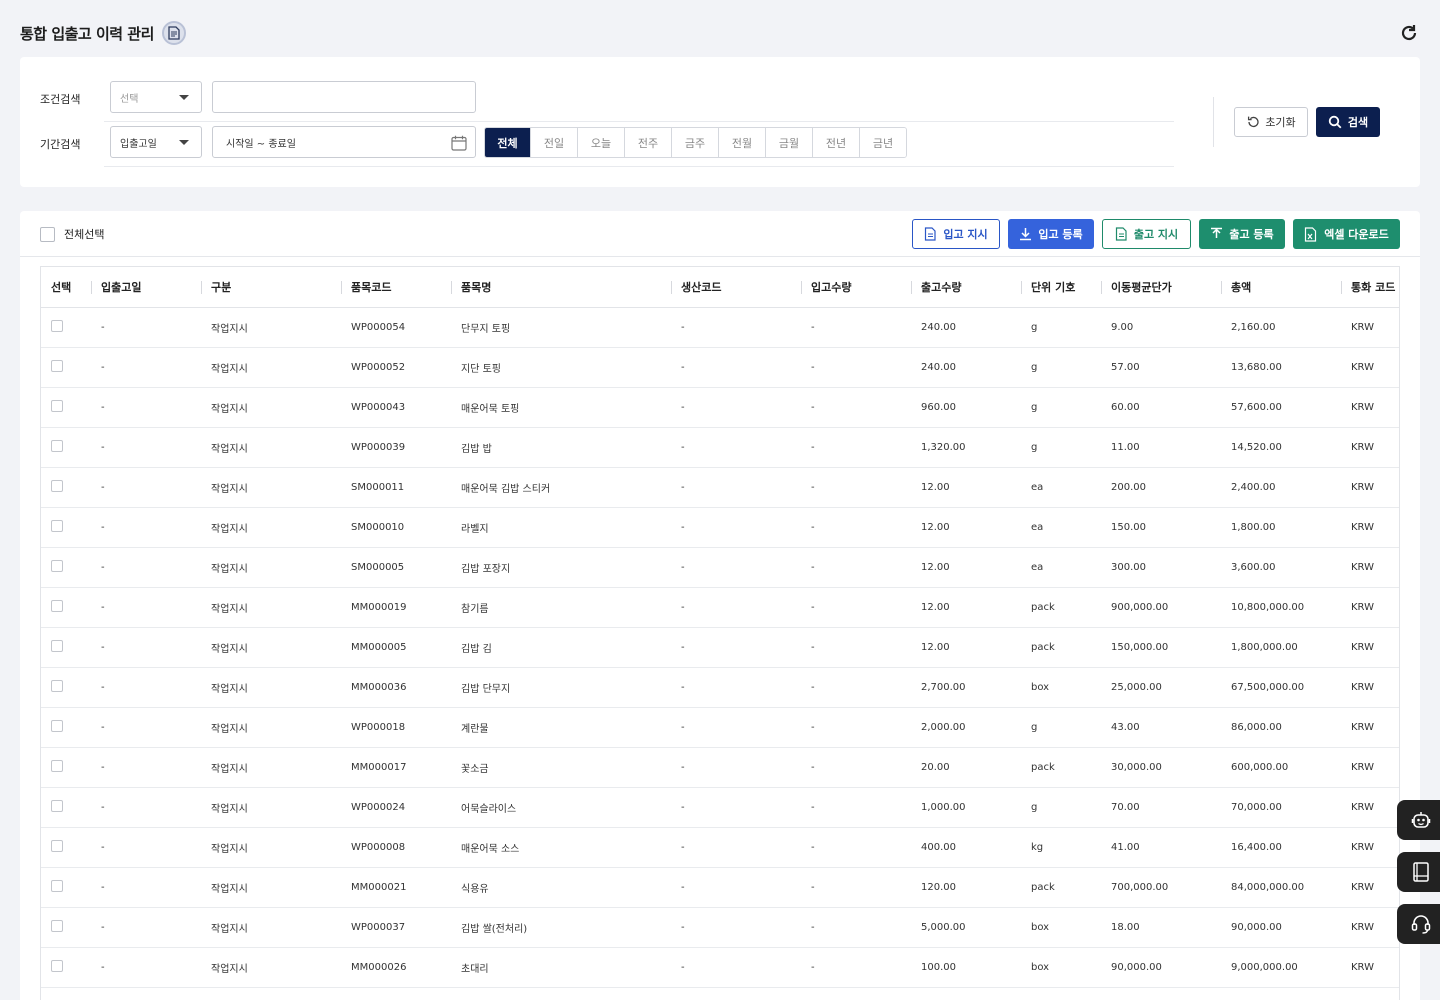 The width and height of the screenshot is (1440, 1000). What do you see at coordinates (1061, 687) in the screenshot?
I see `unit-cell: box` at bounding box center [1061, 687].